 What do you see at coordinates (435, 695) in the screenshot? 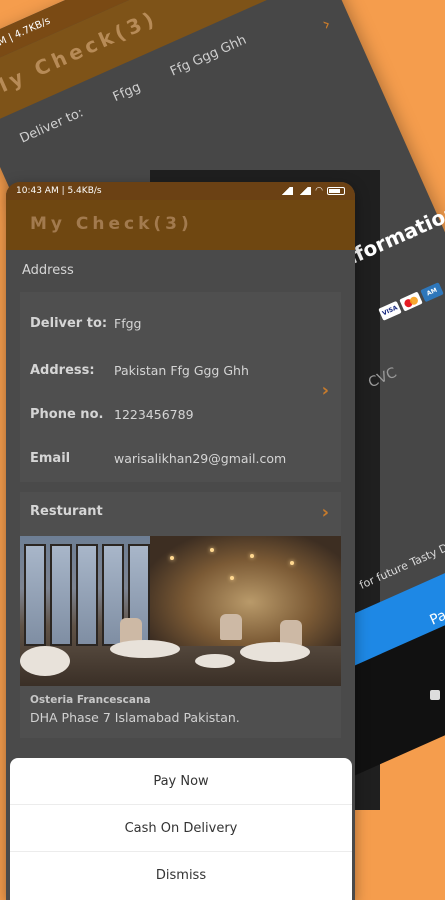
I see `home-icon` at bounding box center [435, 695].